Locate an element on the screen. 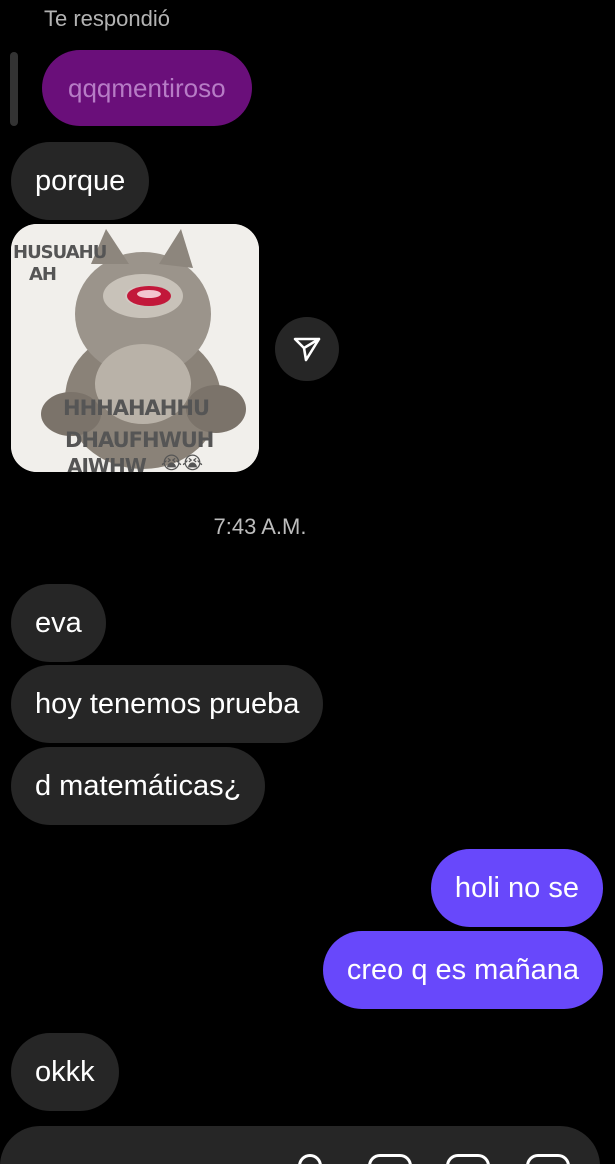 The image size is (615, 1164). sticker-icon is located at coordinates (468, 1159).